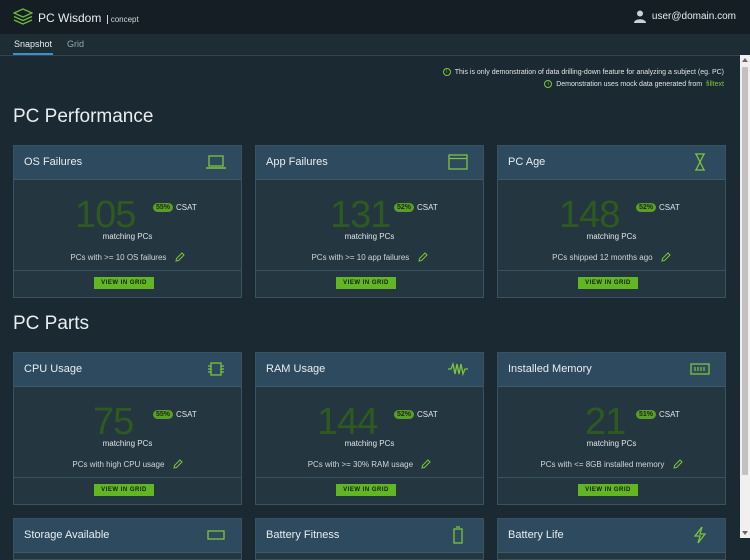 This screenshot has height=560, width=750. What do you see at coordinates (589, 215) in the screenshot?
I see `matching-count: 148` at bounding box center [589, 215].